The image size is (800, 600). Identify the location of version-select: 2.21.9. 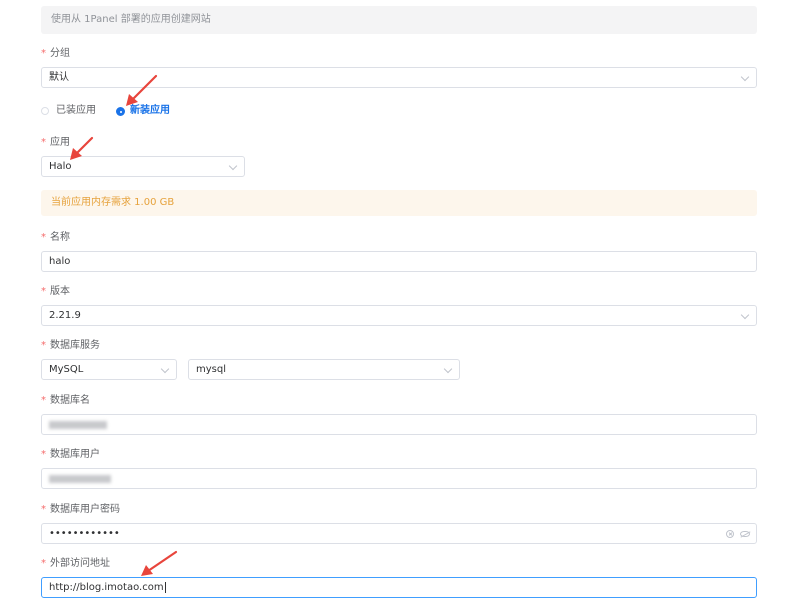
(399, 315).